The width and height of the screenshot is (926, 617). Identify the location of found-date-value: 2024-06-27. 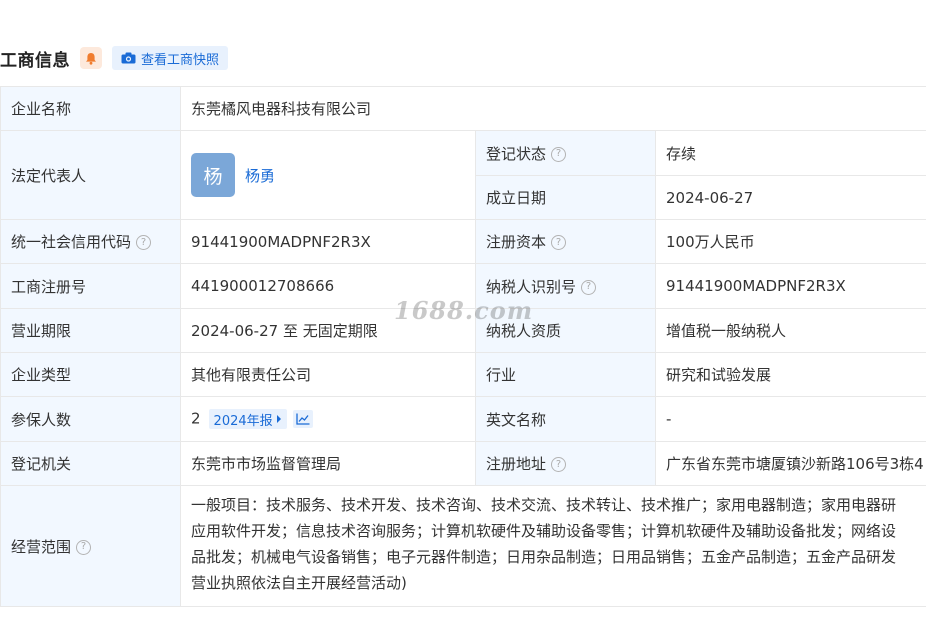
(790, 197).